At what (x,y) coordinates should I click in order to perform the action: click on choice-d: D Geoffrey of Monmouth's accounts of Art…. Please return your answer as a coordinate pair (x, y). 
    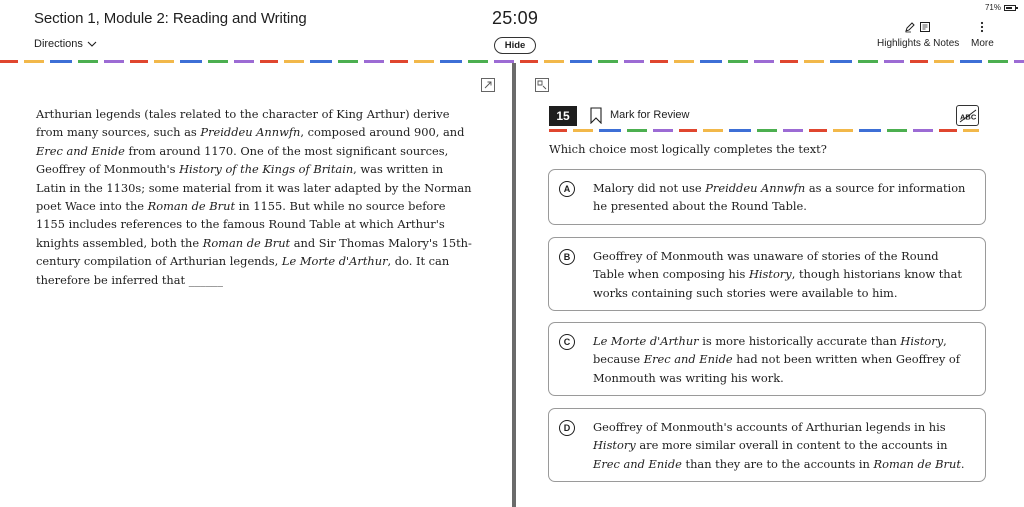
    Looking at the image, I should click on (767, 445).